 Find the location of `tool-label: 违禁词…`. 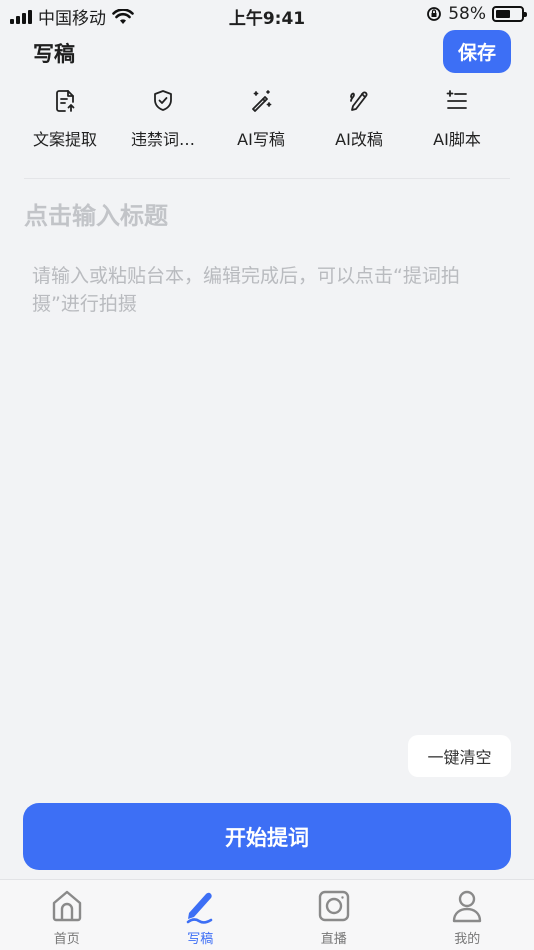

tool-label: 违禁词… is located at coordinates (162, 139).